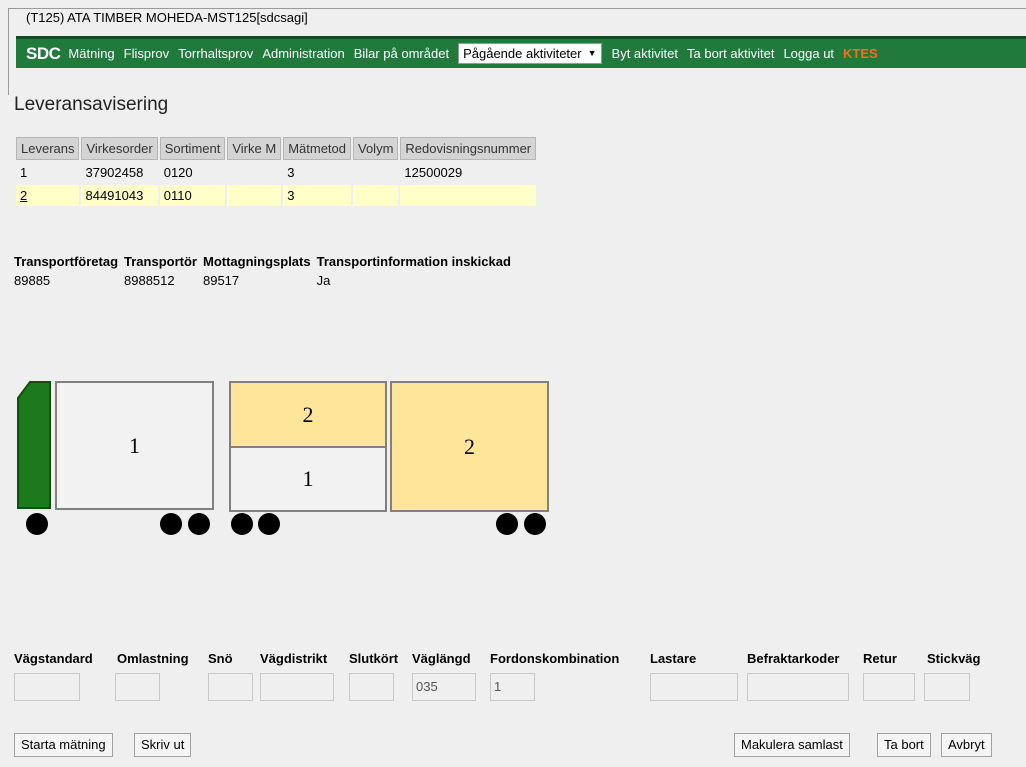  I want to click on start-measurement-button: Starta mätning, so click(63, 745).